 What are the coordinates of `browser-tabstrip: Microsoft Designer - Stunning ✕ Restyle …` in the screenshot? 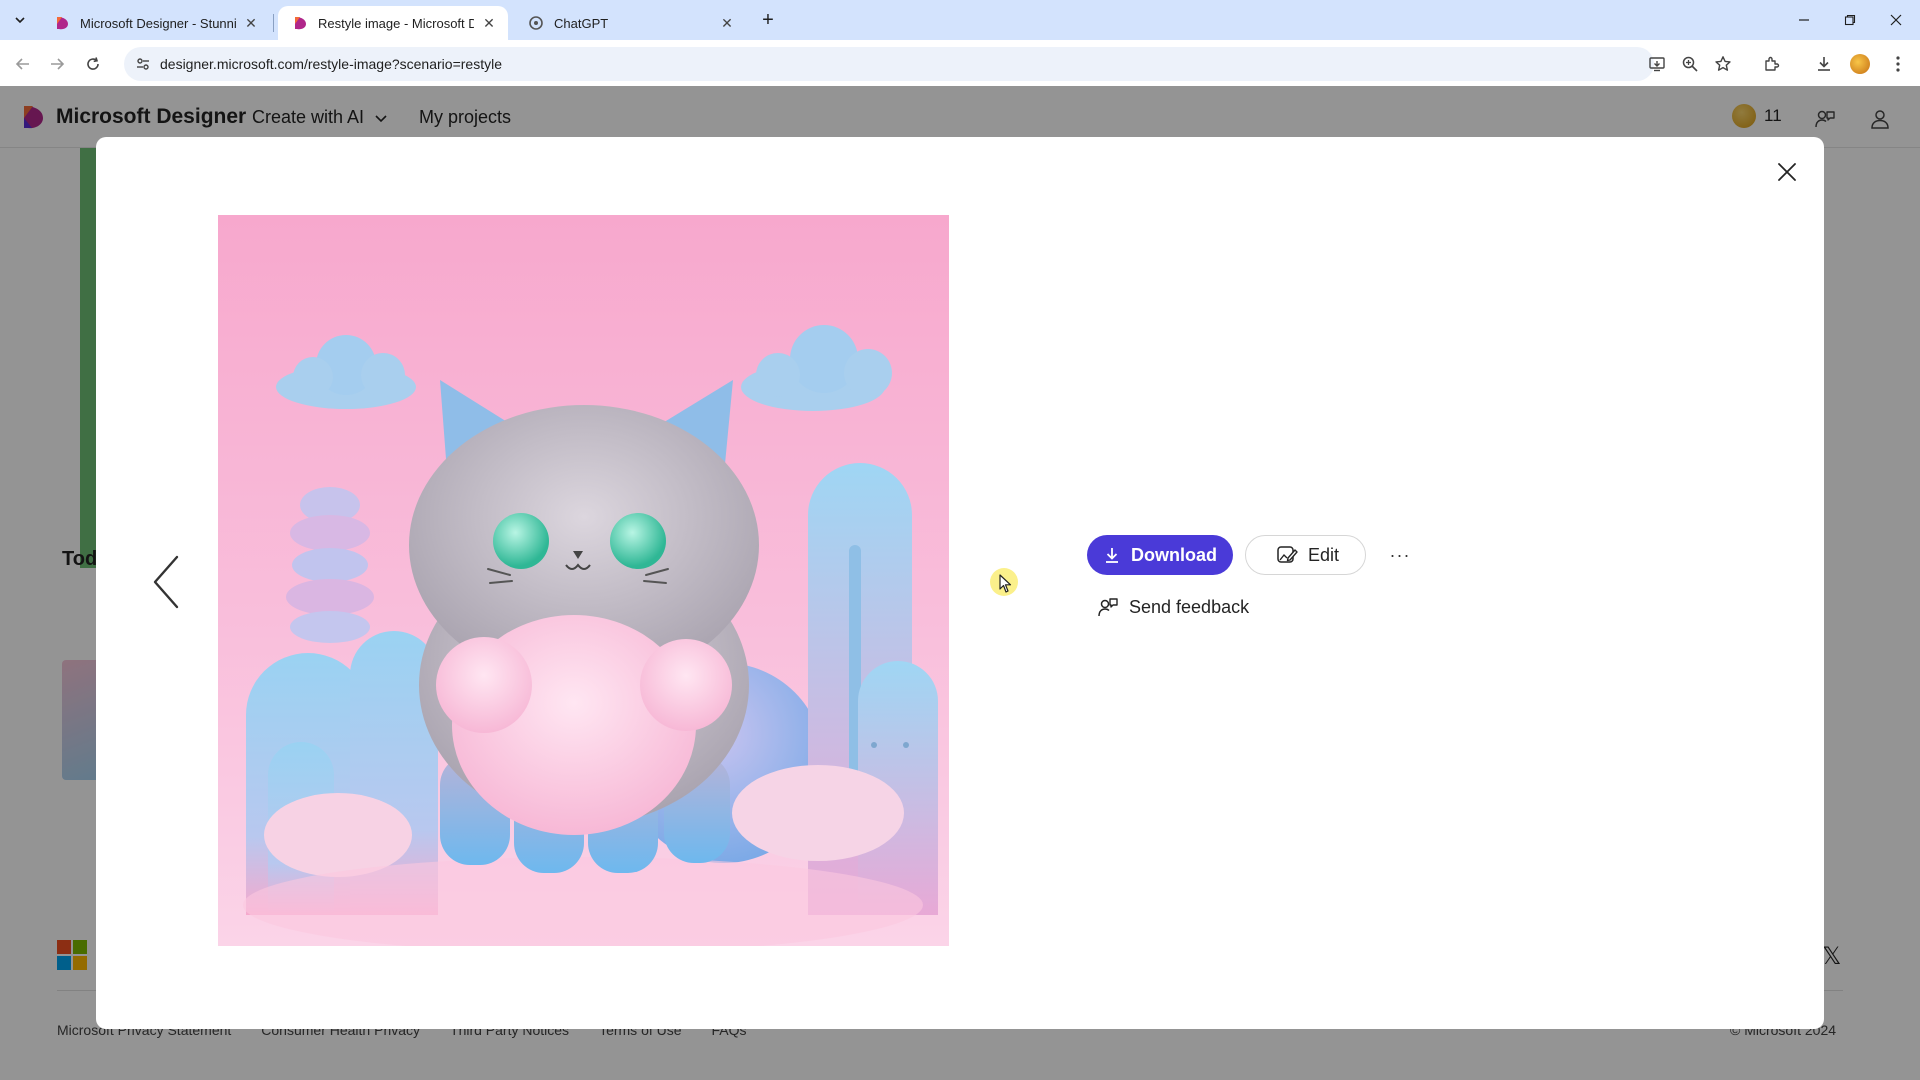 It's located at (960, 20).